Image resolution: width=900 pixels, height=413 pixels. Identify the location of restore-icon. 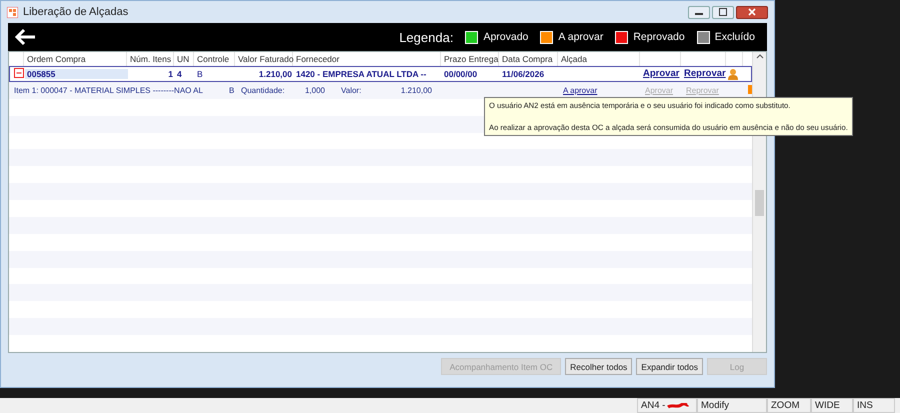
(723, 12).